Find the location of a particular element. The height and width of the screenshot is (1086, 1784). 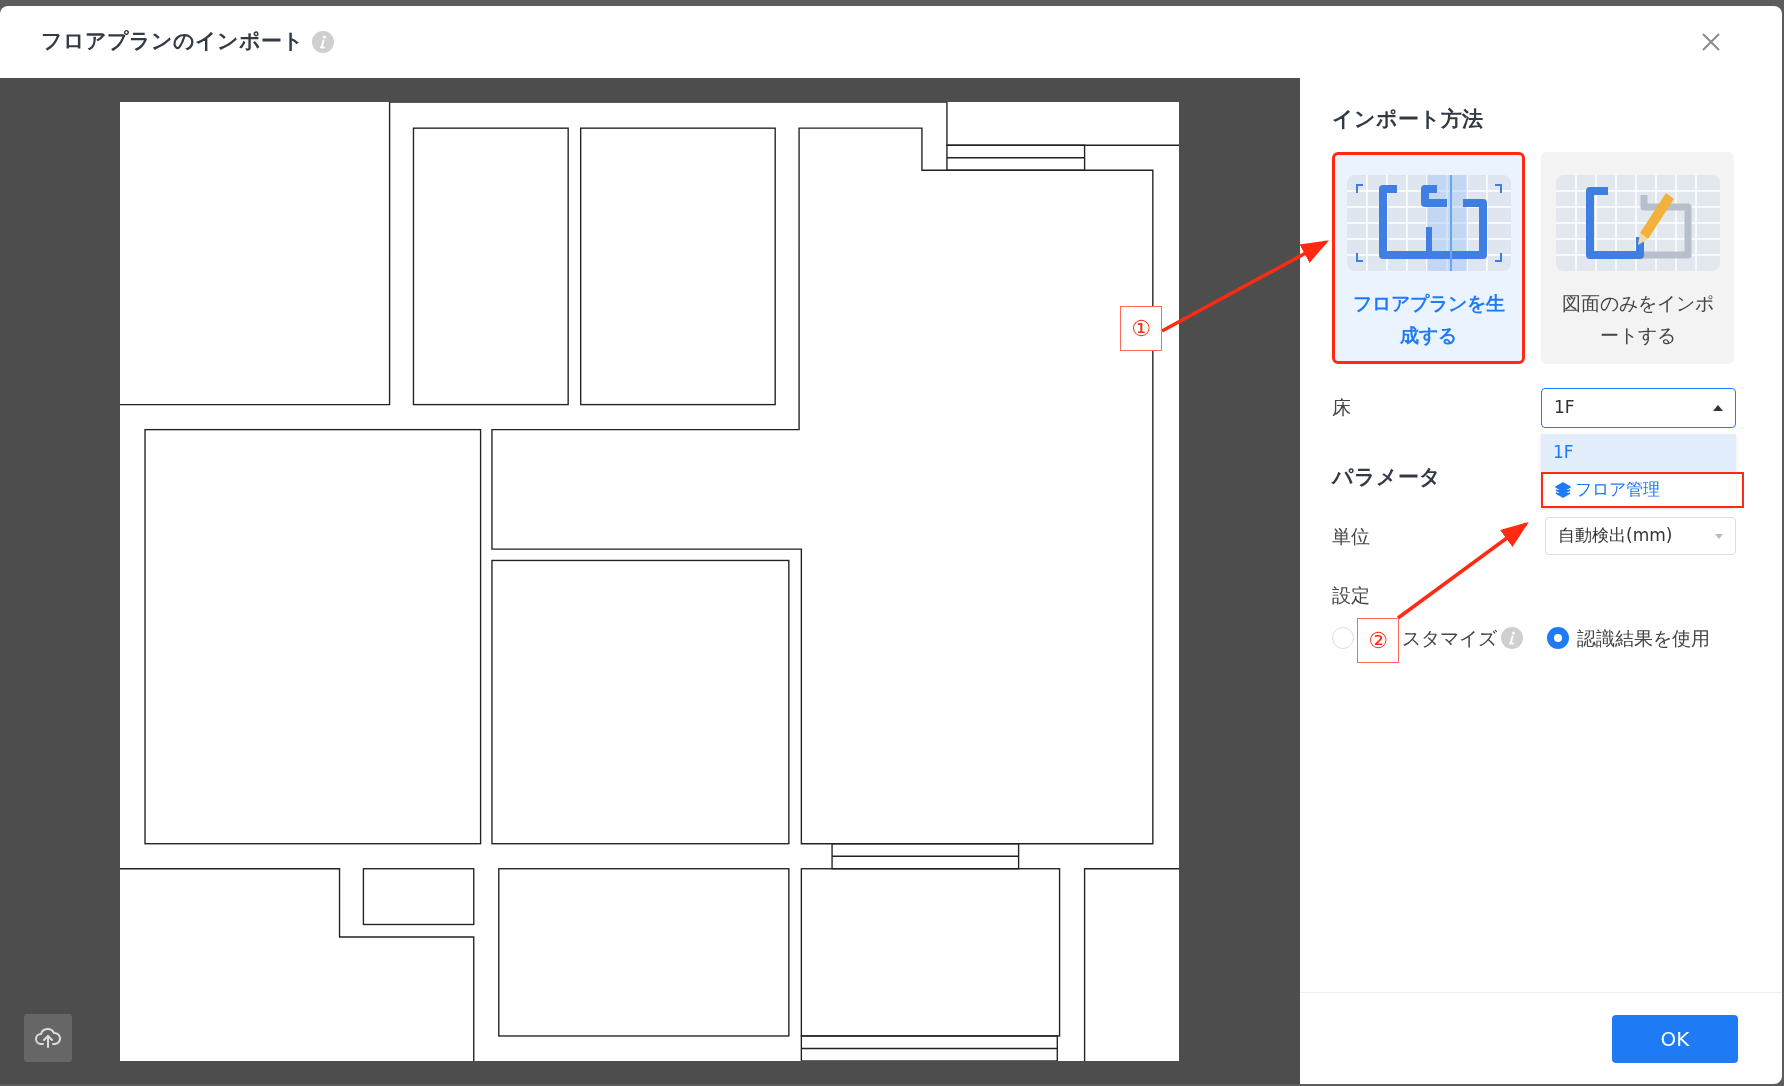

ok-button: OK is located at coordinates (1675, 1038).